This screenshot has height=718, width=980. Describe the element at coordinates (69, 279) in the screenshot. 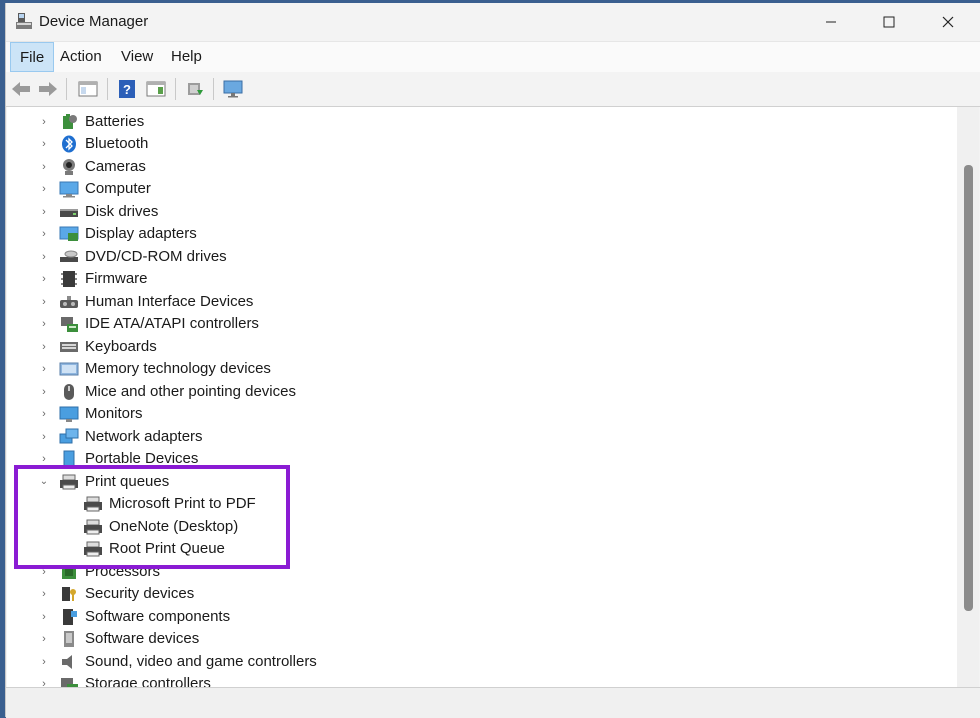

I see `firmware-icon` at that location.